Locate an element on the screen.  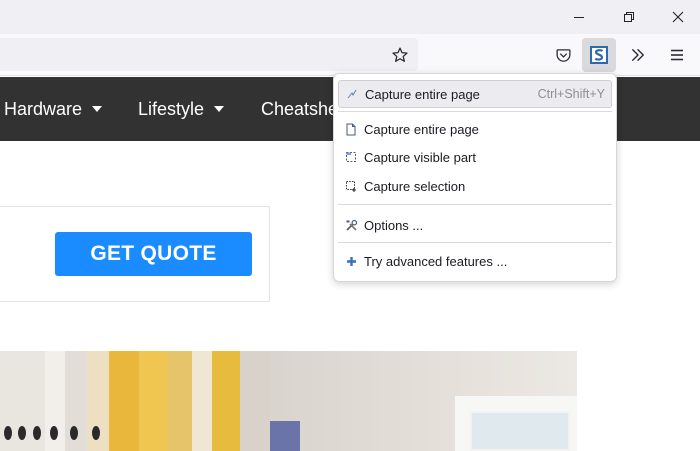
window-titlebar is located at coordinates (350, 17).